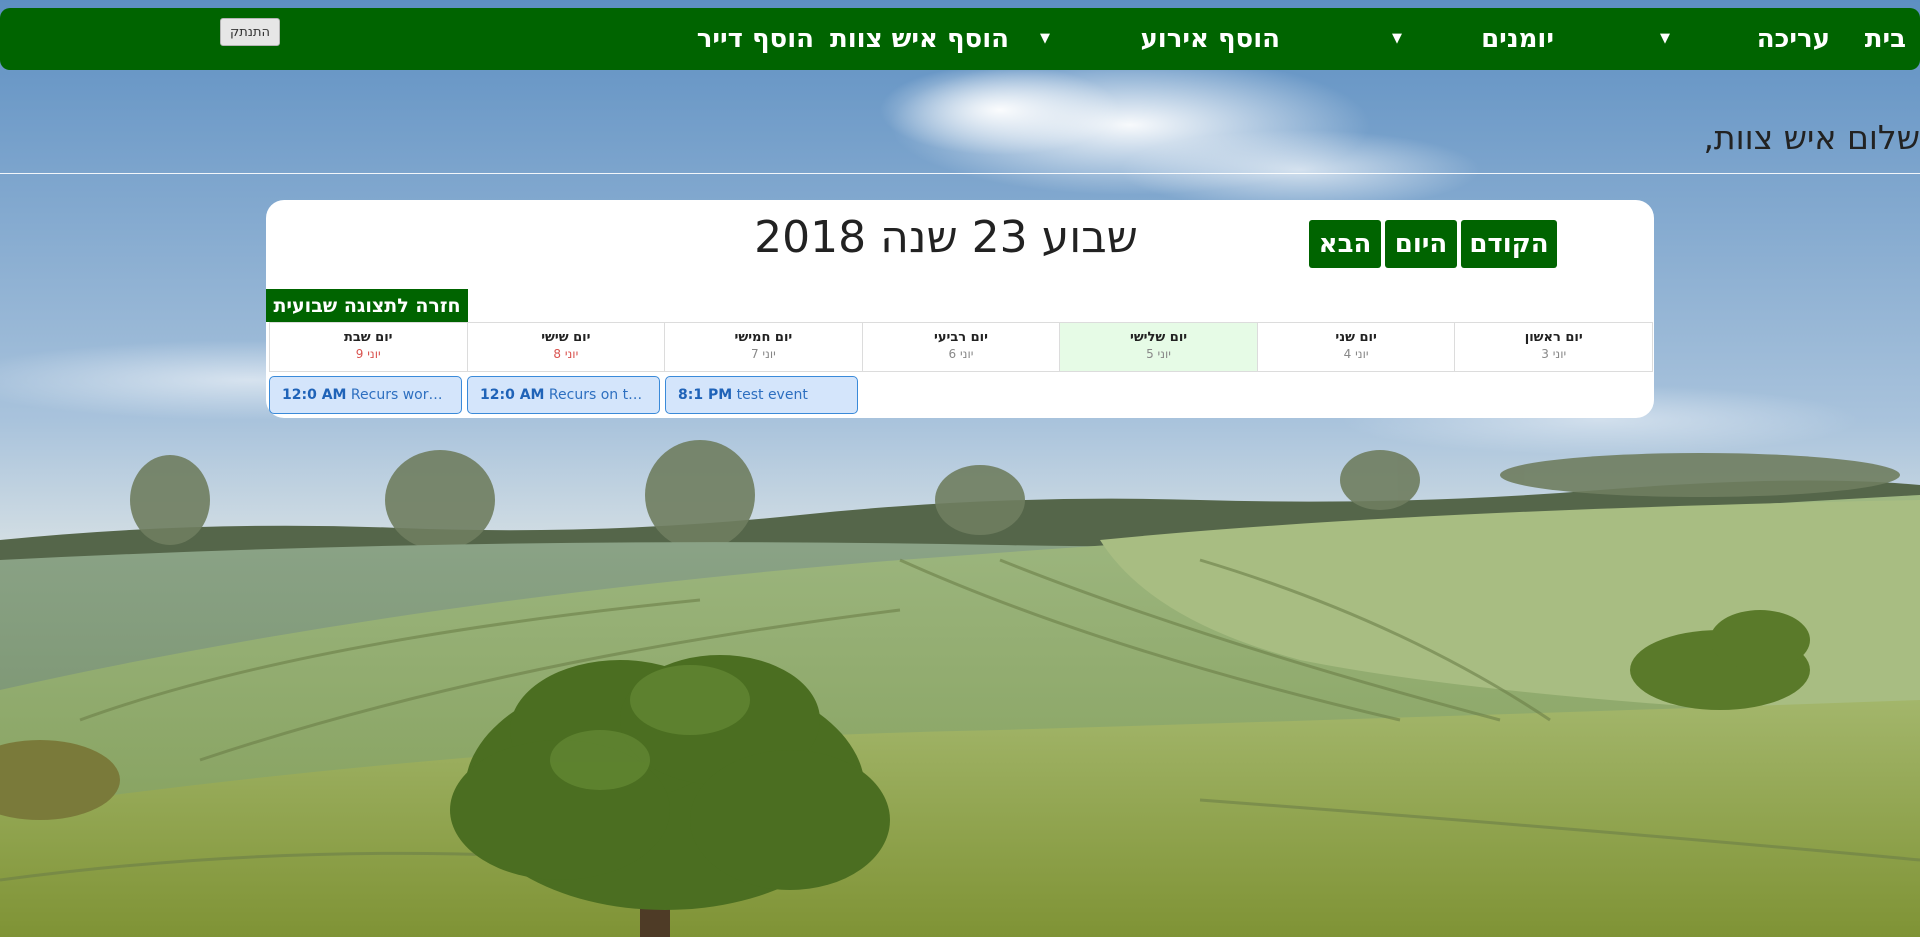 Image resolution: width=1920 pixels, height=937 pixels. I want to click on day-column-friday: יום שישי יוני 8, so click(565, 347).